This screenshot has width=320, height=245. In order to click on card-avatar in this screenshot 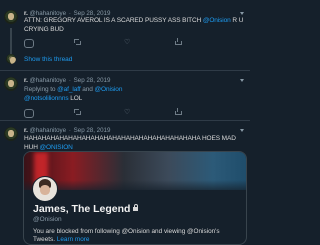, I will do `click(45, 189)`.